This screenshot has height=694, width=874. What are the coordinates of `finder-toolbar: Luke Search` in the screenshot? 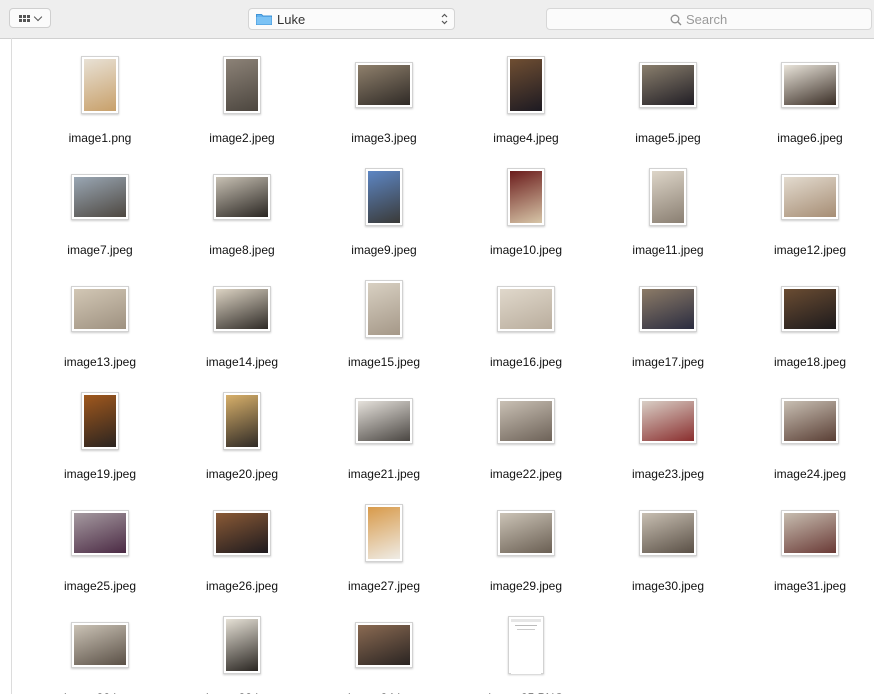 It's located at (437, 19).